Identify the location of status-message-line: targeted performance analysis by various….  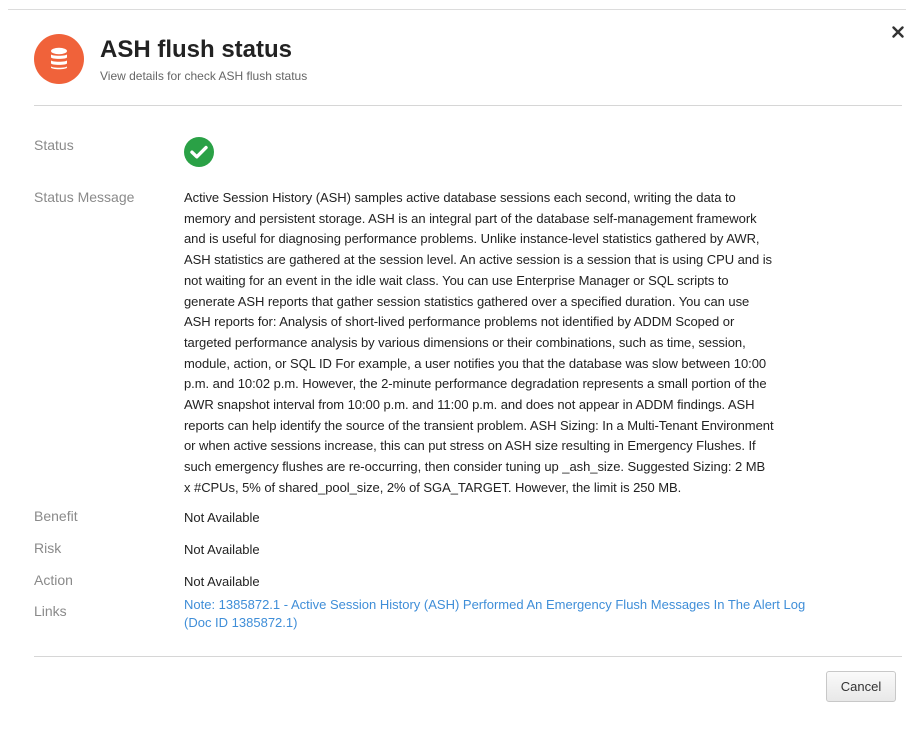
(465, 342).